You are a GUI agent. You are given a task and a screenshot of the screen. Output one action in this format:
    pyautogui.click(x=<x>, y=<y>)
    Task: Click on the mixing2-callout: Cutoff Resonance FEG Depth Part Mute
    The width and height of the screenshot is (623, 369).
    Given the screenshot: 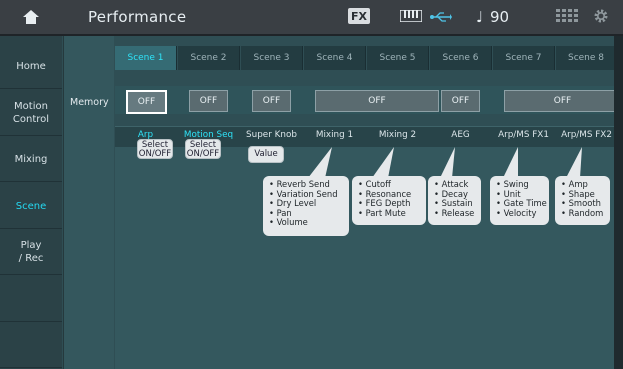 What is the action you would take?
    pyautogui.click(x=389, y=200)
    